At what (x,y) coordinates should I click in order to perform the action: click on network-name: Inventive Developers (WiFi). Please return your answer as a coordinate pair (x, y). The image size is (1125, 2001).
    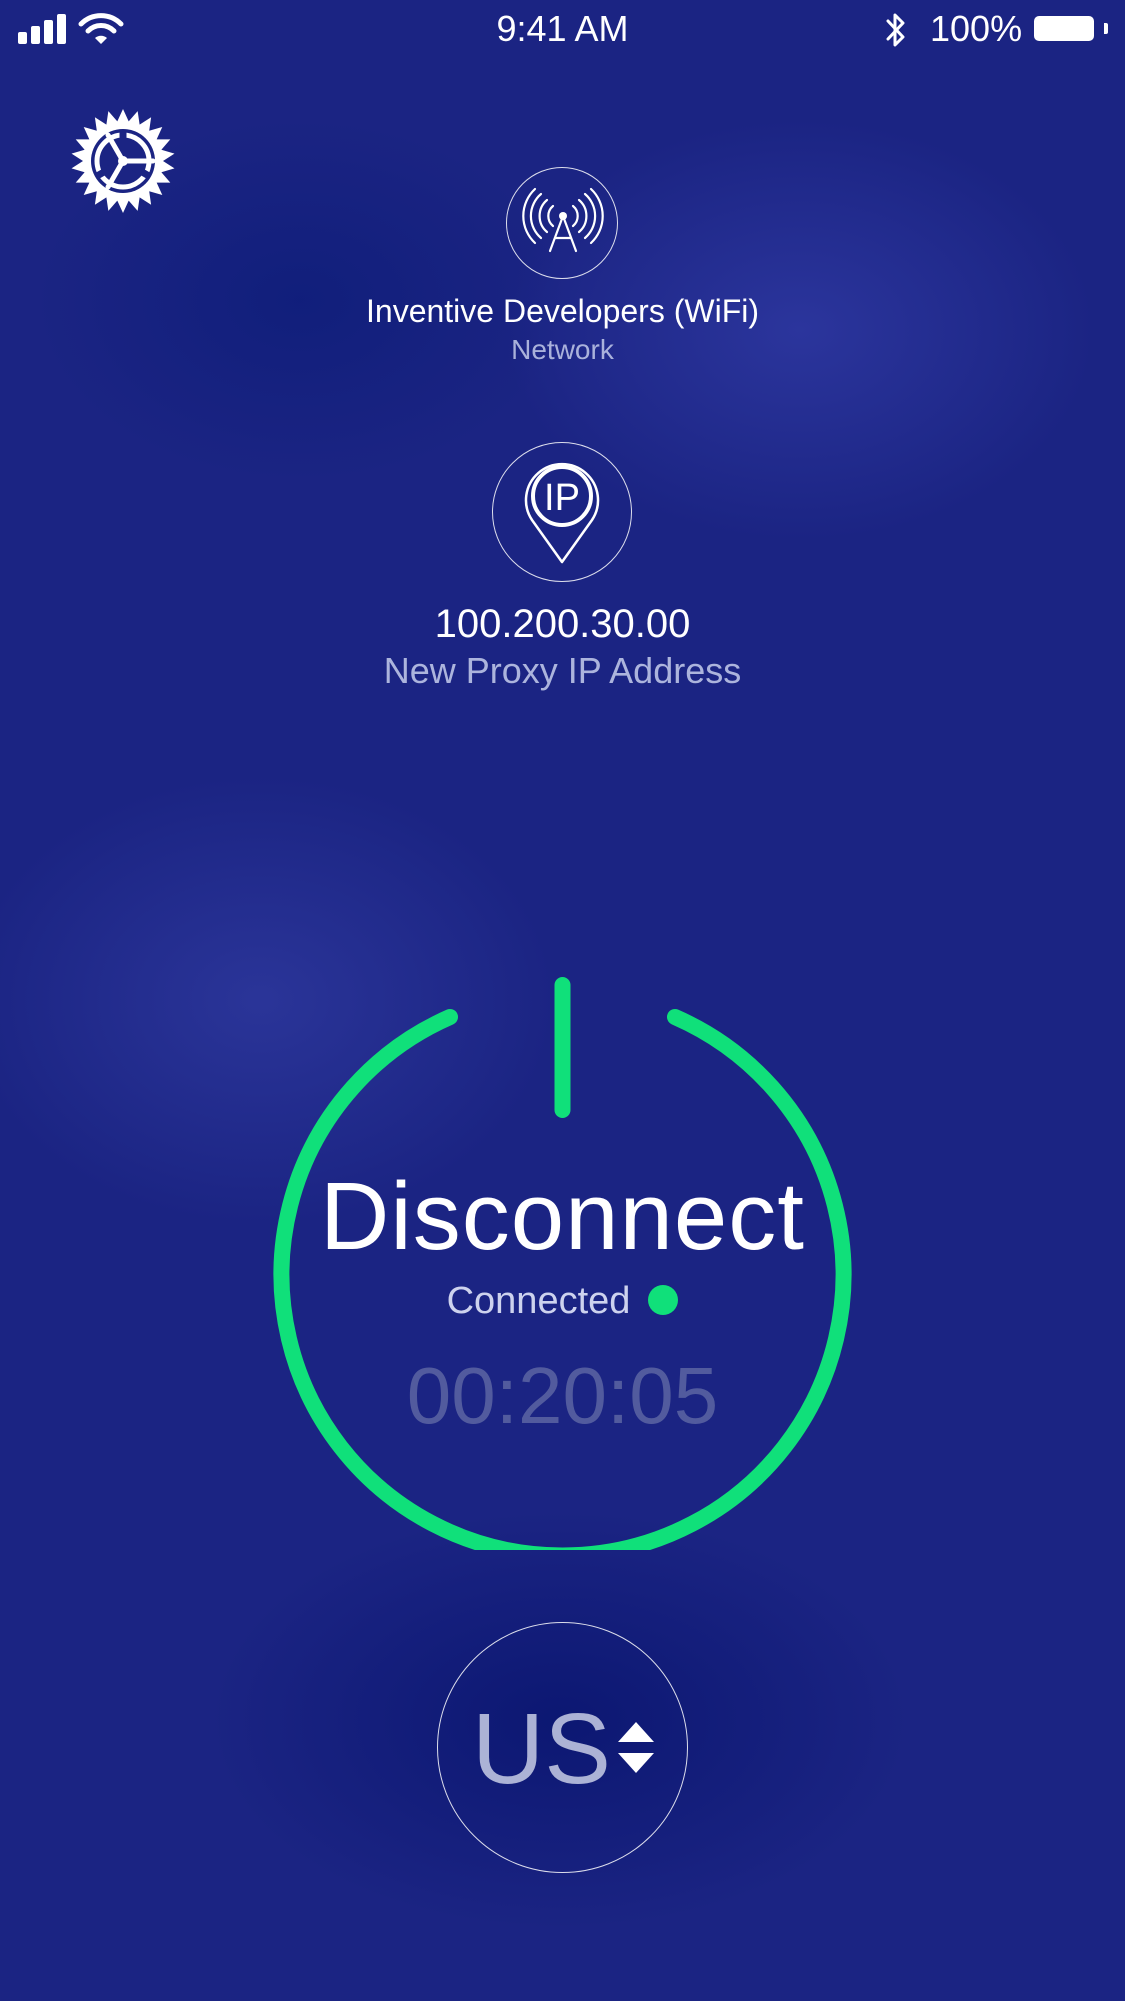
    Looking at the image, I should click on (562, 311).